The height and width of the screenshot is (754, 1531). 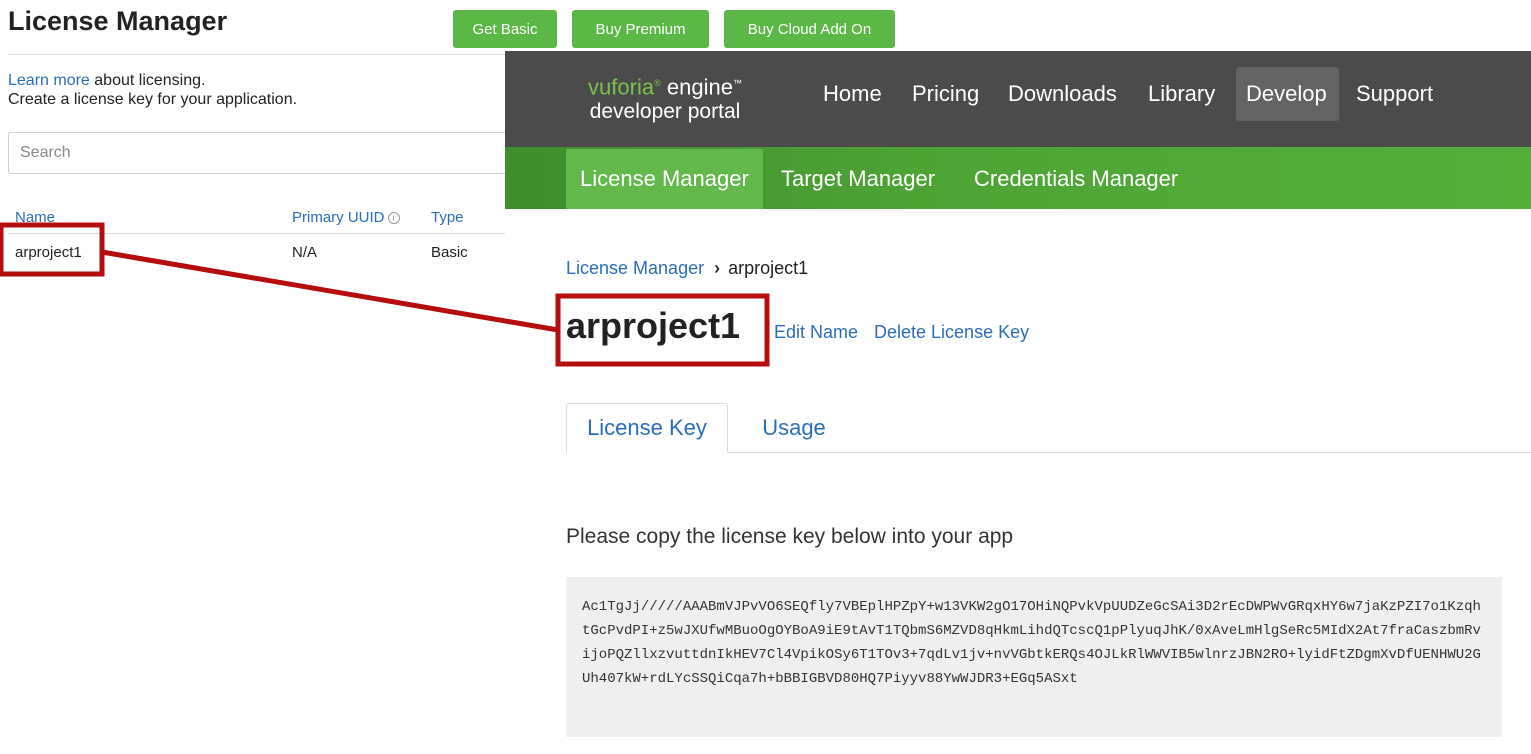 I want to click on logo-product: engine, so click(x=699, y=87).